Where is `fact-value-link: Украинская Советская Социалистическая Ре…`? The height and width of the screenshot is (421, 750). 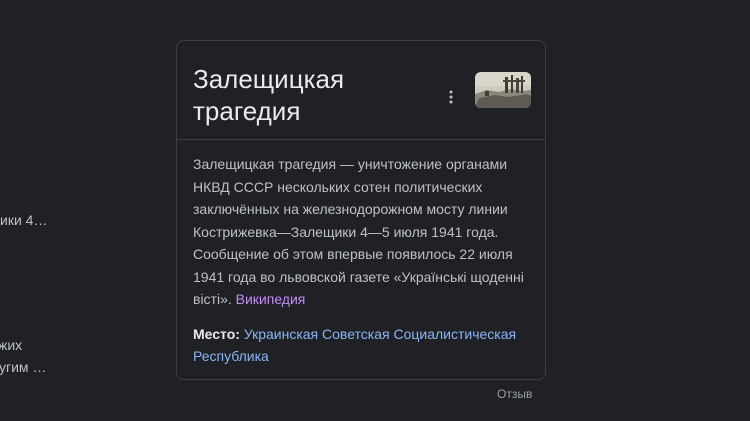
fact-value-link: Украинская Советская Социалистическая Ре… is located at coordinates (354, 345).